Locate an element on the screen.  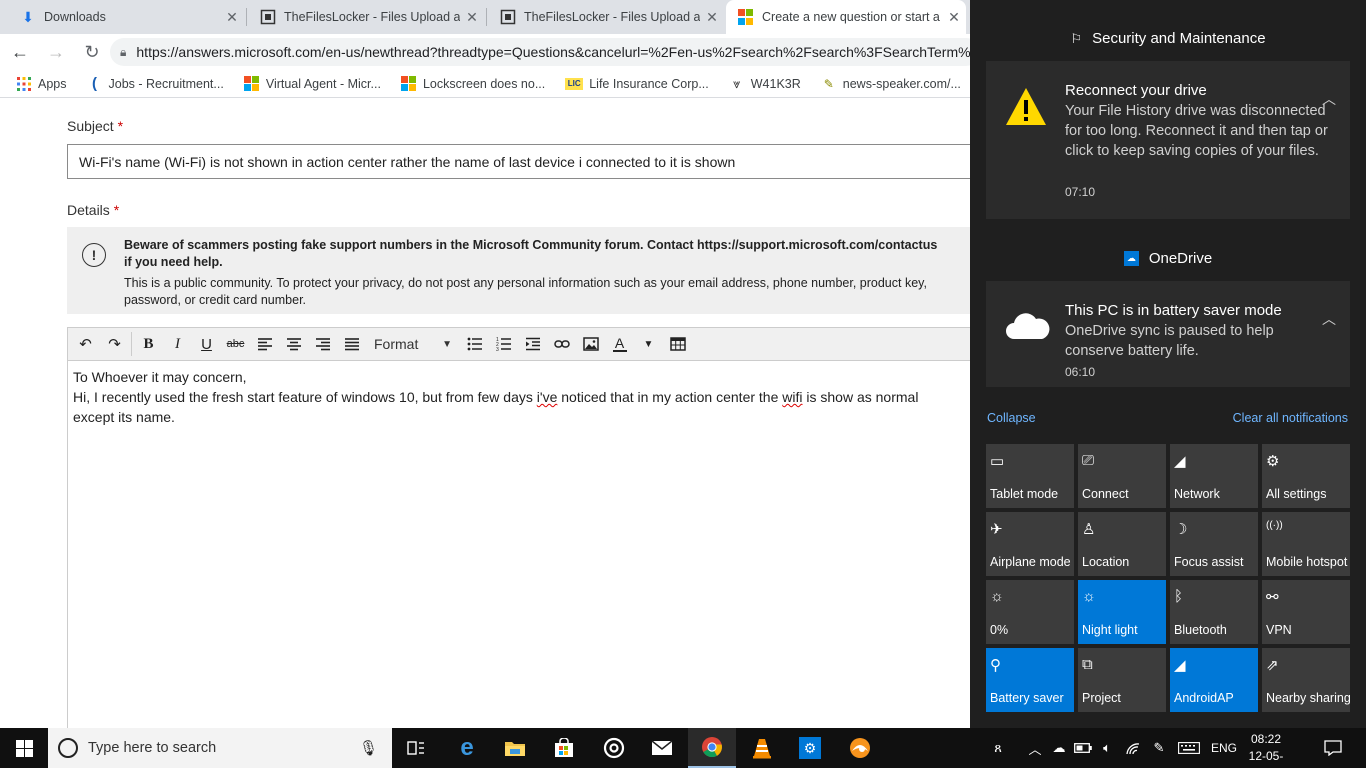
details-label: Details * is located at coordinates (93, 210).